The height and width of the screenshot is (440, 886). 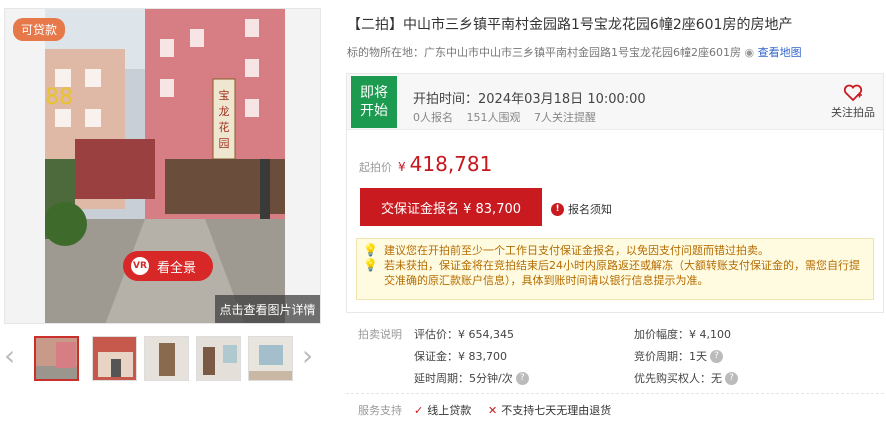 What do you see at coordinates (177, 268) in the screenshot?
I see `vr-label: 看全景` at bounding box center [177, 268].